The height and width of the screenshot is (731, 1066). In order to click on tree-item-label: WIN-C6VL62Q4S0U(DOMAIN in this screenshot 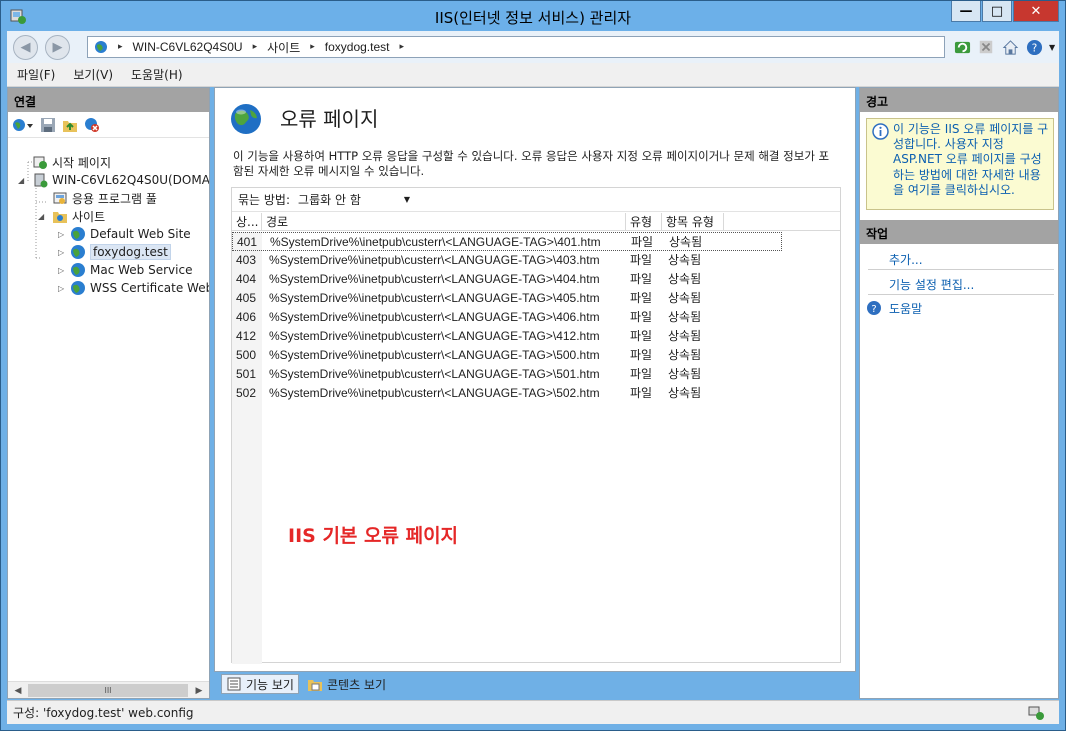, I will do `click(130, 180)`.